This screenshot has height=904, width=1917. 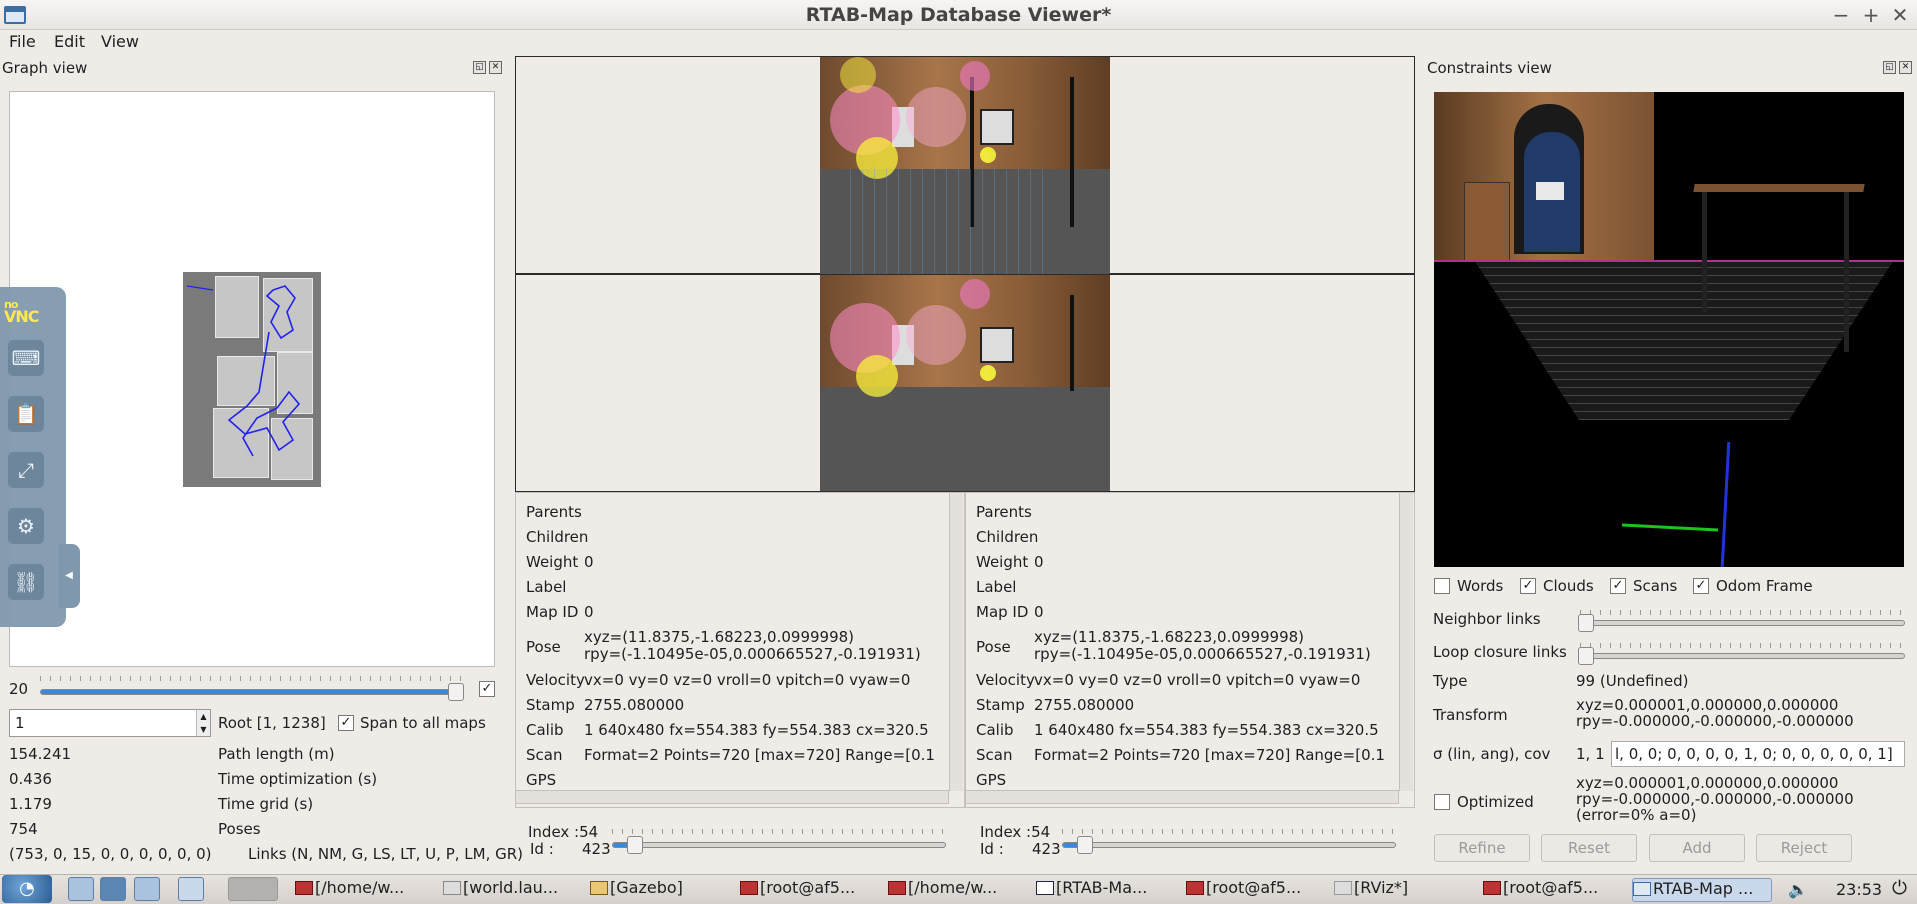 I want to click on novnc-handle: ◀, so click(x=69, y=576).